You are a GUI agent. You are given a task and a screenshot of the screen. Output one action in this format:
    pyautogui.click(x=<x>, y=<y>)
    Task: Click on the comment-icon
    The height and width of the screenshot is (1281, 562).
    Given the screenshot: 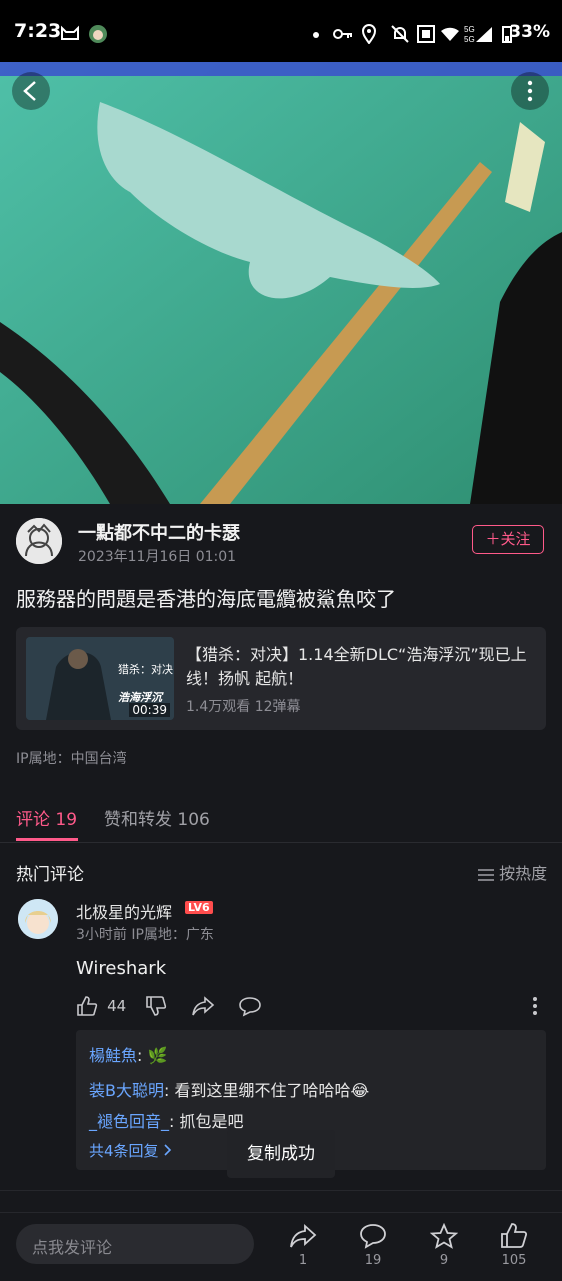 What is the action you would take?
    pyautogui.click(x=373, y=1236)
    